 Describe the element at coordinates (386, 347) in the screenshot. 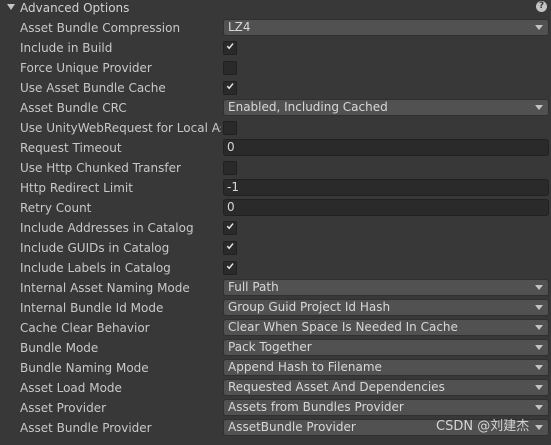

I see `bundle-mode-dropdown: Pack Together` at that location.